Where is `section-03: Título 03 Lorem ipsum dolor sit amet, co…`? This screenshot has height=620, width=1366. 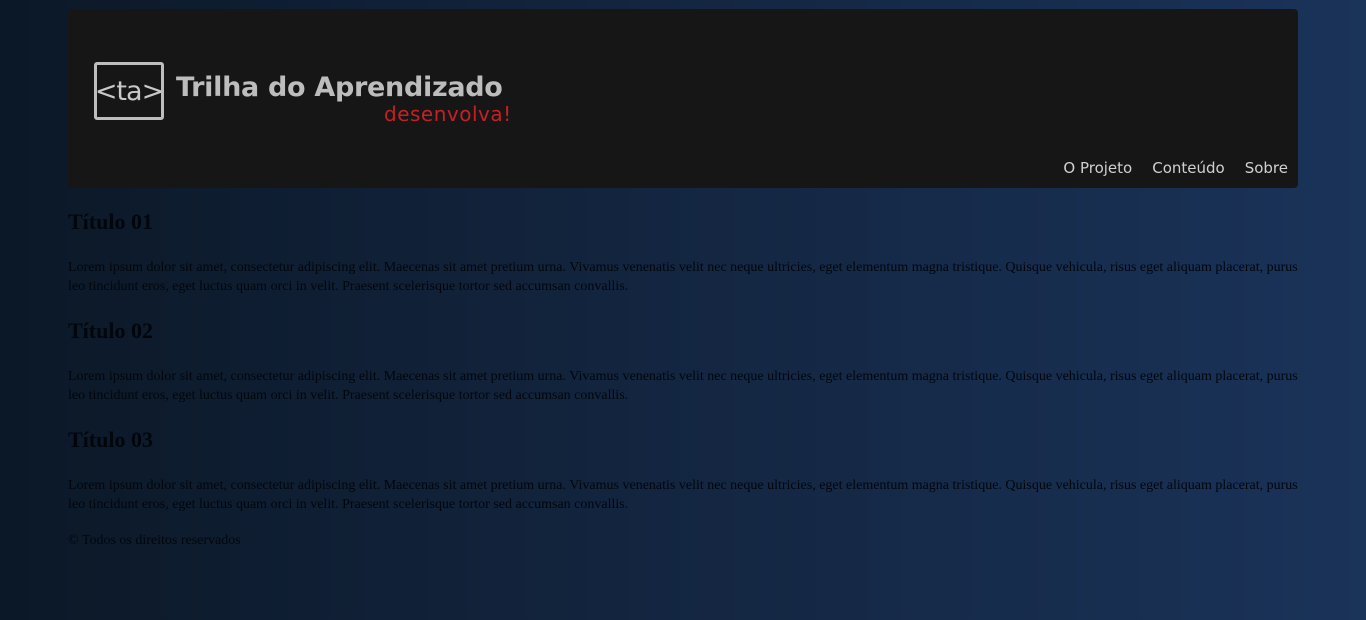 section-03: Título 03 Lorem ipsum dolor sit amet, co… is located at coordinates (683, 470).